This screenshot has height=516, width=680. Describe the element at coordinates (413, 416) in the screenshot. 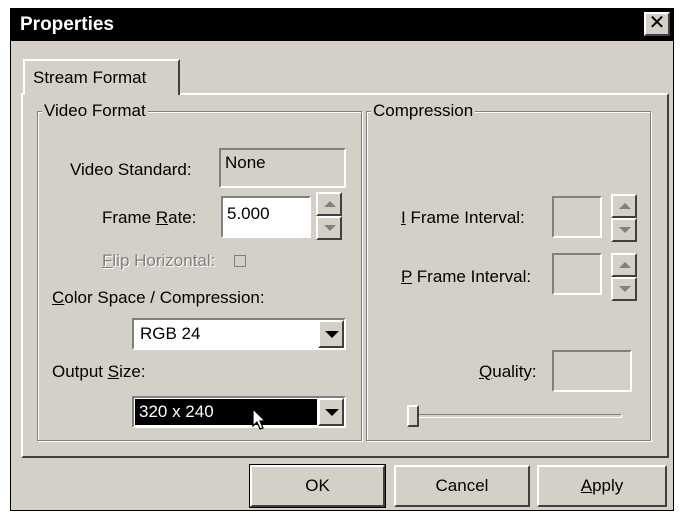

I see `quality-slider-thumb` at that location.